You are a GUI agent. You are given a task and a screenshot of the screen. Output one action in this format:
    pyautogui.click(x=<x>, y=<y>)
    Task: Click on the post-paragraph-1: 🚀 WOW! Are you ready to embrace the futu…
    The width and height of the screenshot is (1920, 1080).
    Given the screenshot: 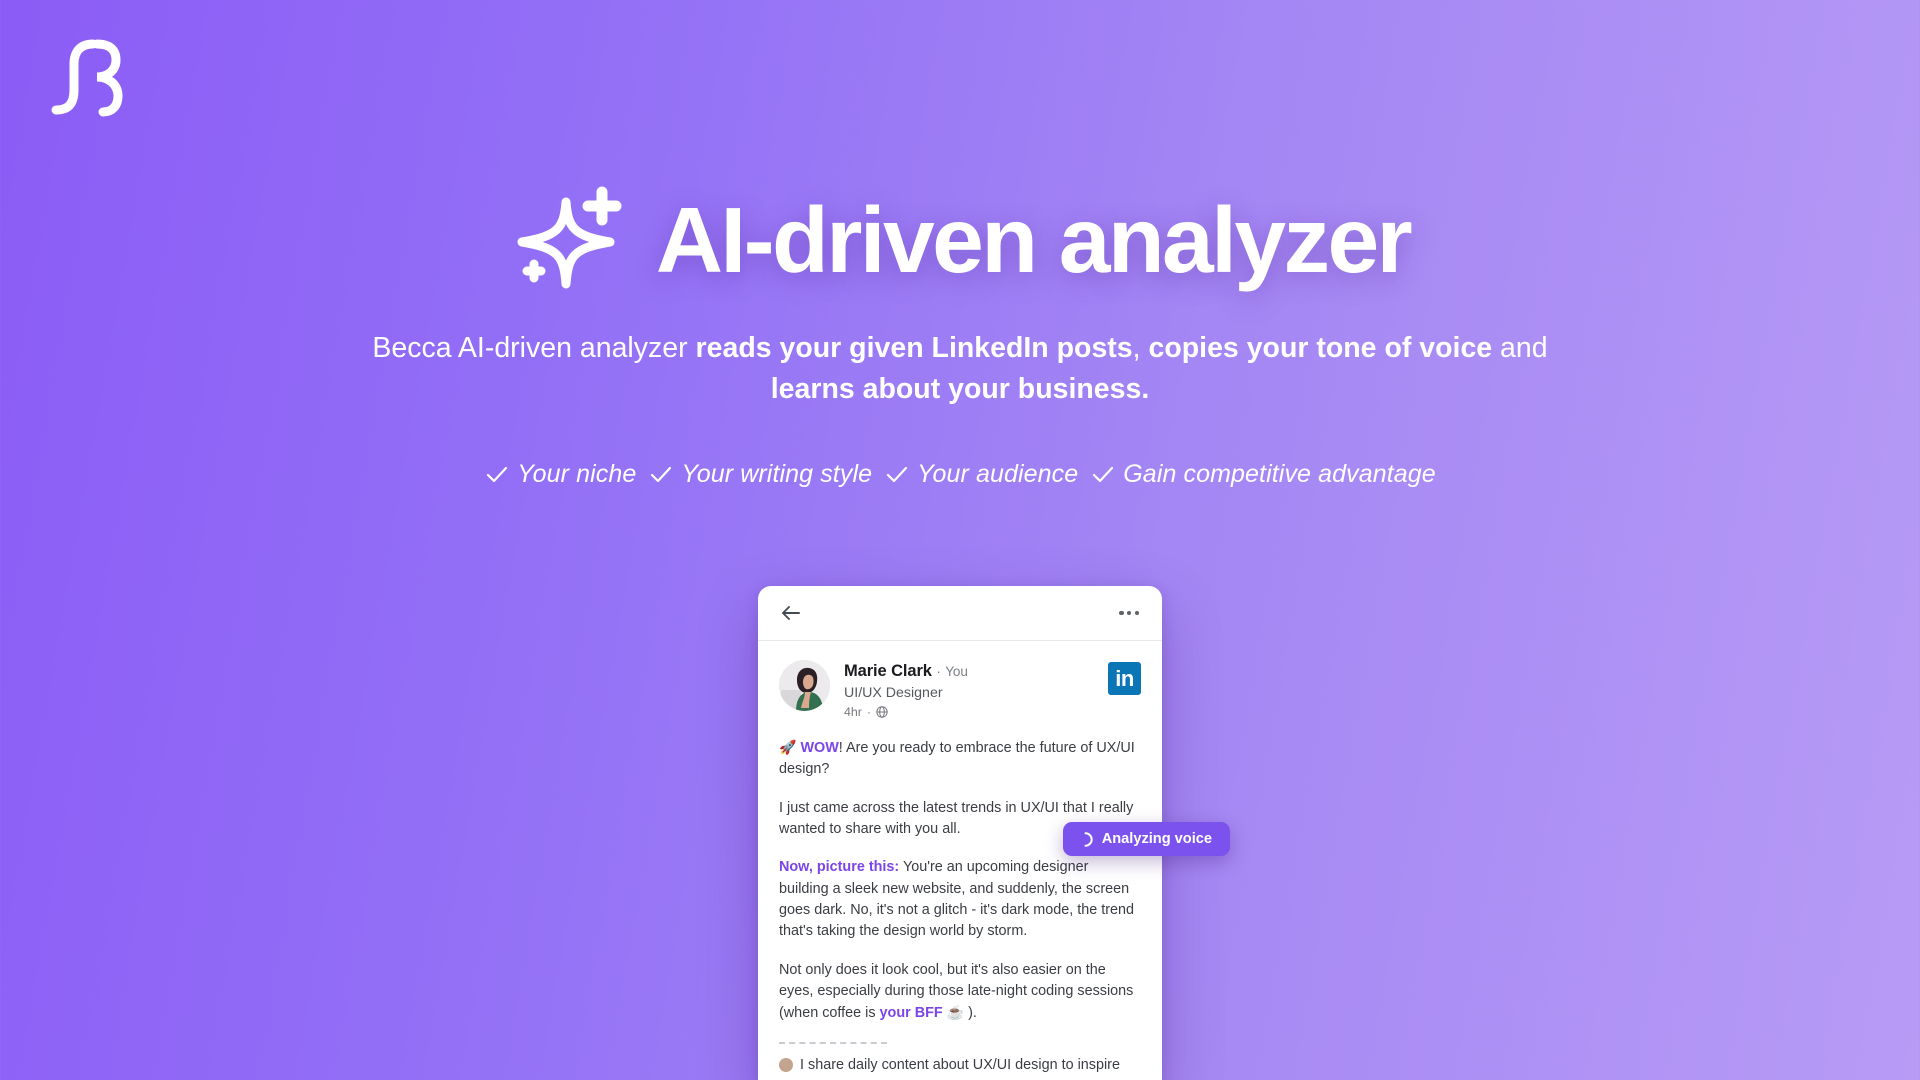 What is the action you would take?
    pyautogui.click(x=960, y=759)
    